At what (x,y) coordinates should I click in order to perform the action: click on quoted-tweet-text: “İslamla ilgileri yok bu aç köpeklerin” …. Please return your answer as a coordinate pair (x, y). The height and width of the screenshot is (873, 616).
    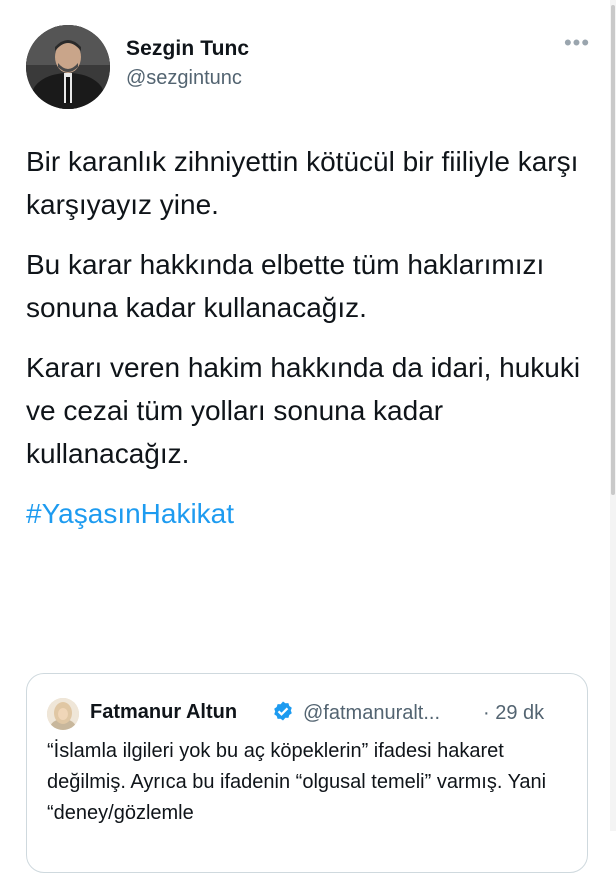
    Looking at the image, I should click on (297, 782).